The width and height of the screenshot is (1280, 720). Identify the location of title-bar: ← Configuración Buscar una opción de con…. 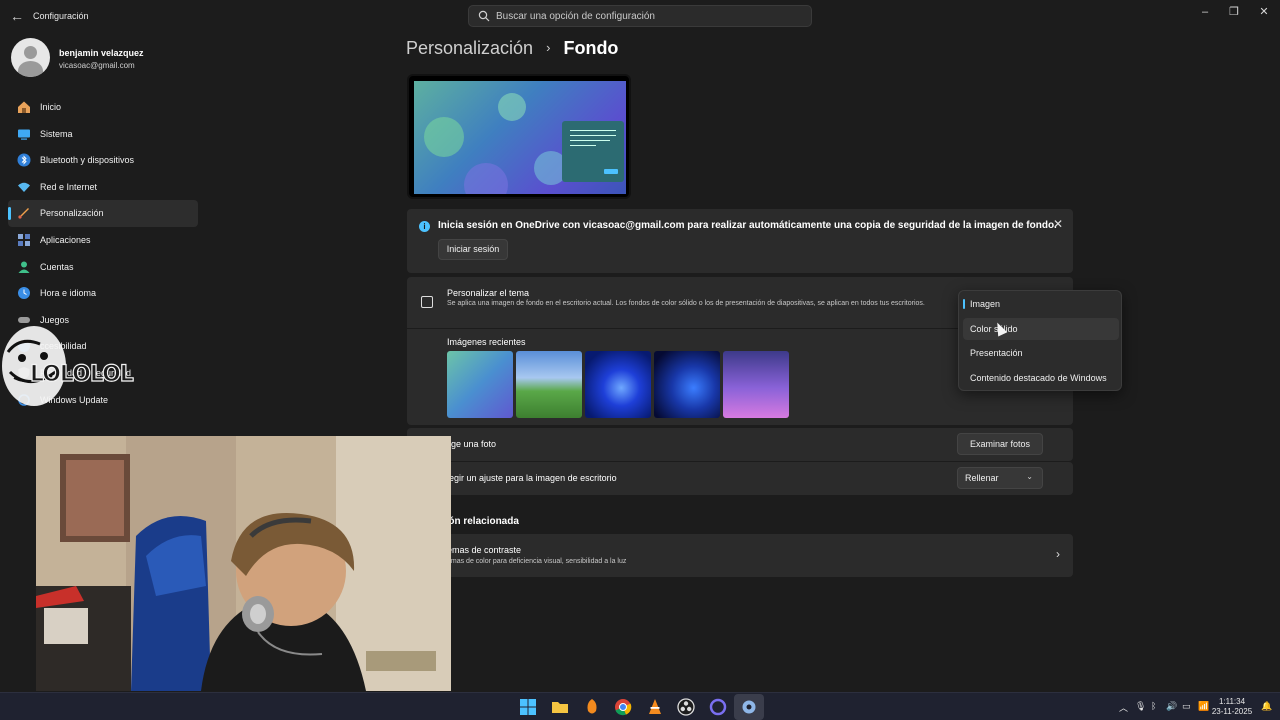
(640, 16).